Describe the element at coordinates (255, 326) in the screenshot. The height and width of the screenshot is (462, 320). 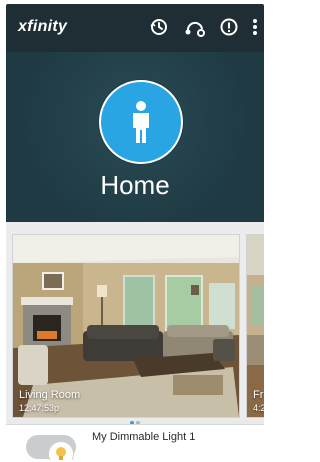
I see `camera-card-next: Fr 4:2` at that location.